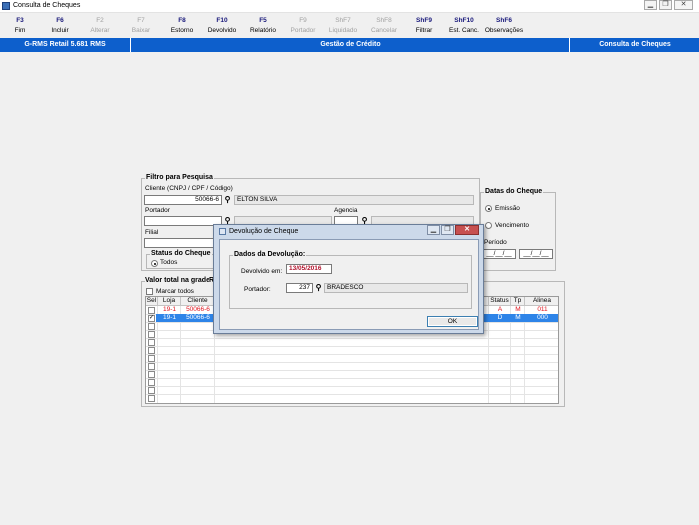 This screenshot has width=699, height=525. I want to click on devolvido-em-input: 13/05/2016, so click(309, 269).